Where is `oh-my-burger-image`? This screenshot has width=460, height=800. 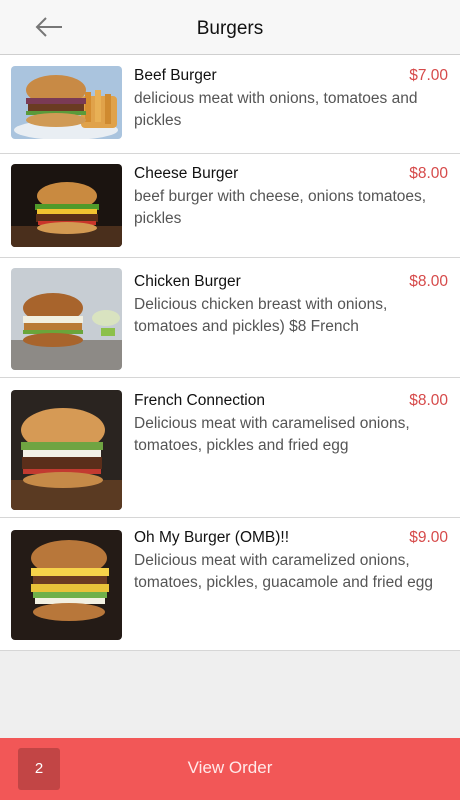 oh-my-burger-image is located at coordinates (66, 585).